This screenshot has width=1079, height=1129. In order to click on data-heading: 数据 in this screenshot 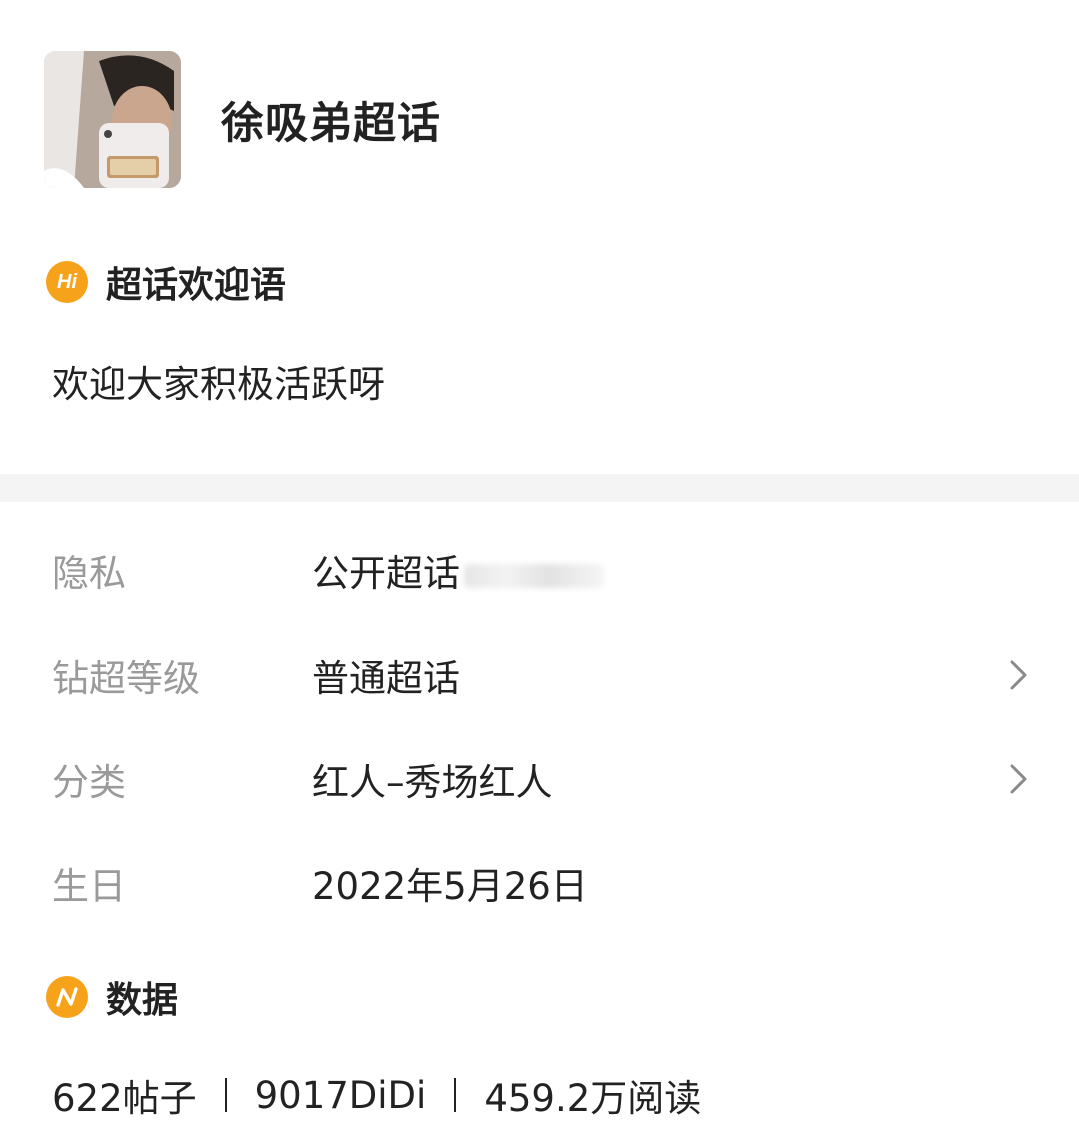, I will do `click(142, 1000)`.